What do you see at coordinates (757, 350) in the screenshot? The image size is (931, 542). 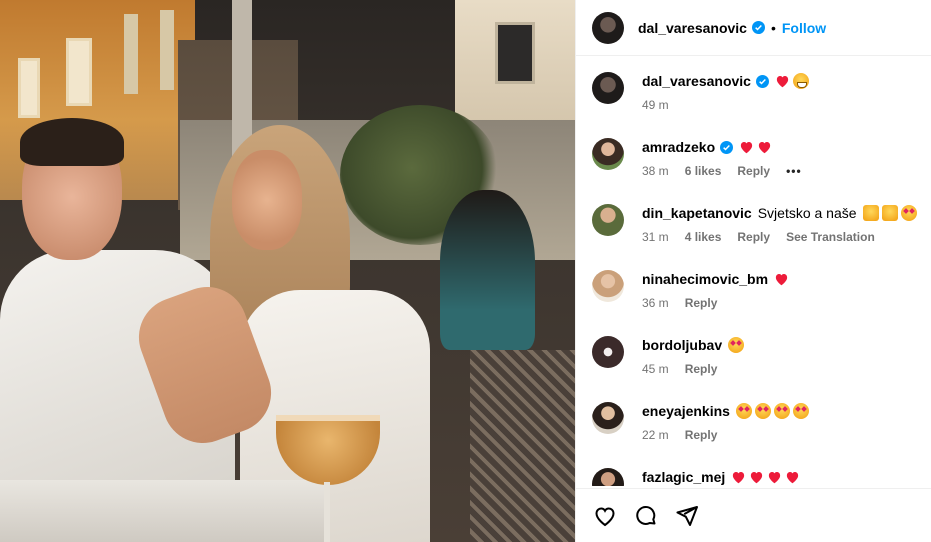 I see `comment-item: bordoljubav 45 m Reply` at bounding box center [757, 350].